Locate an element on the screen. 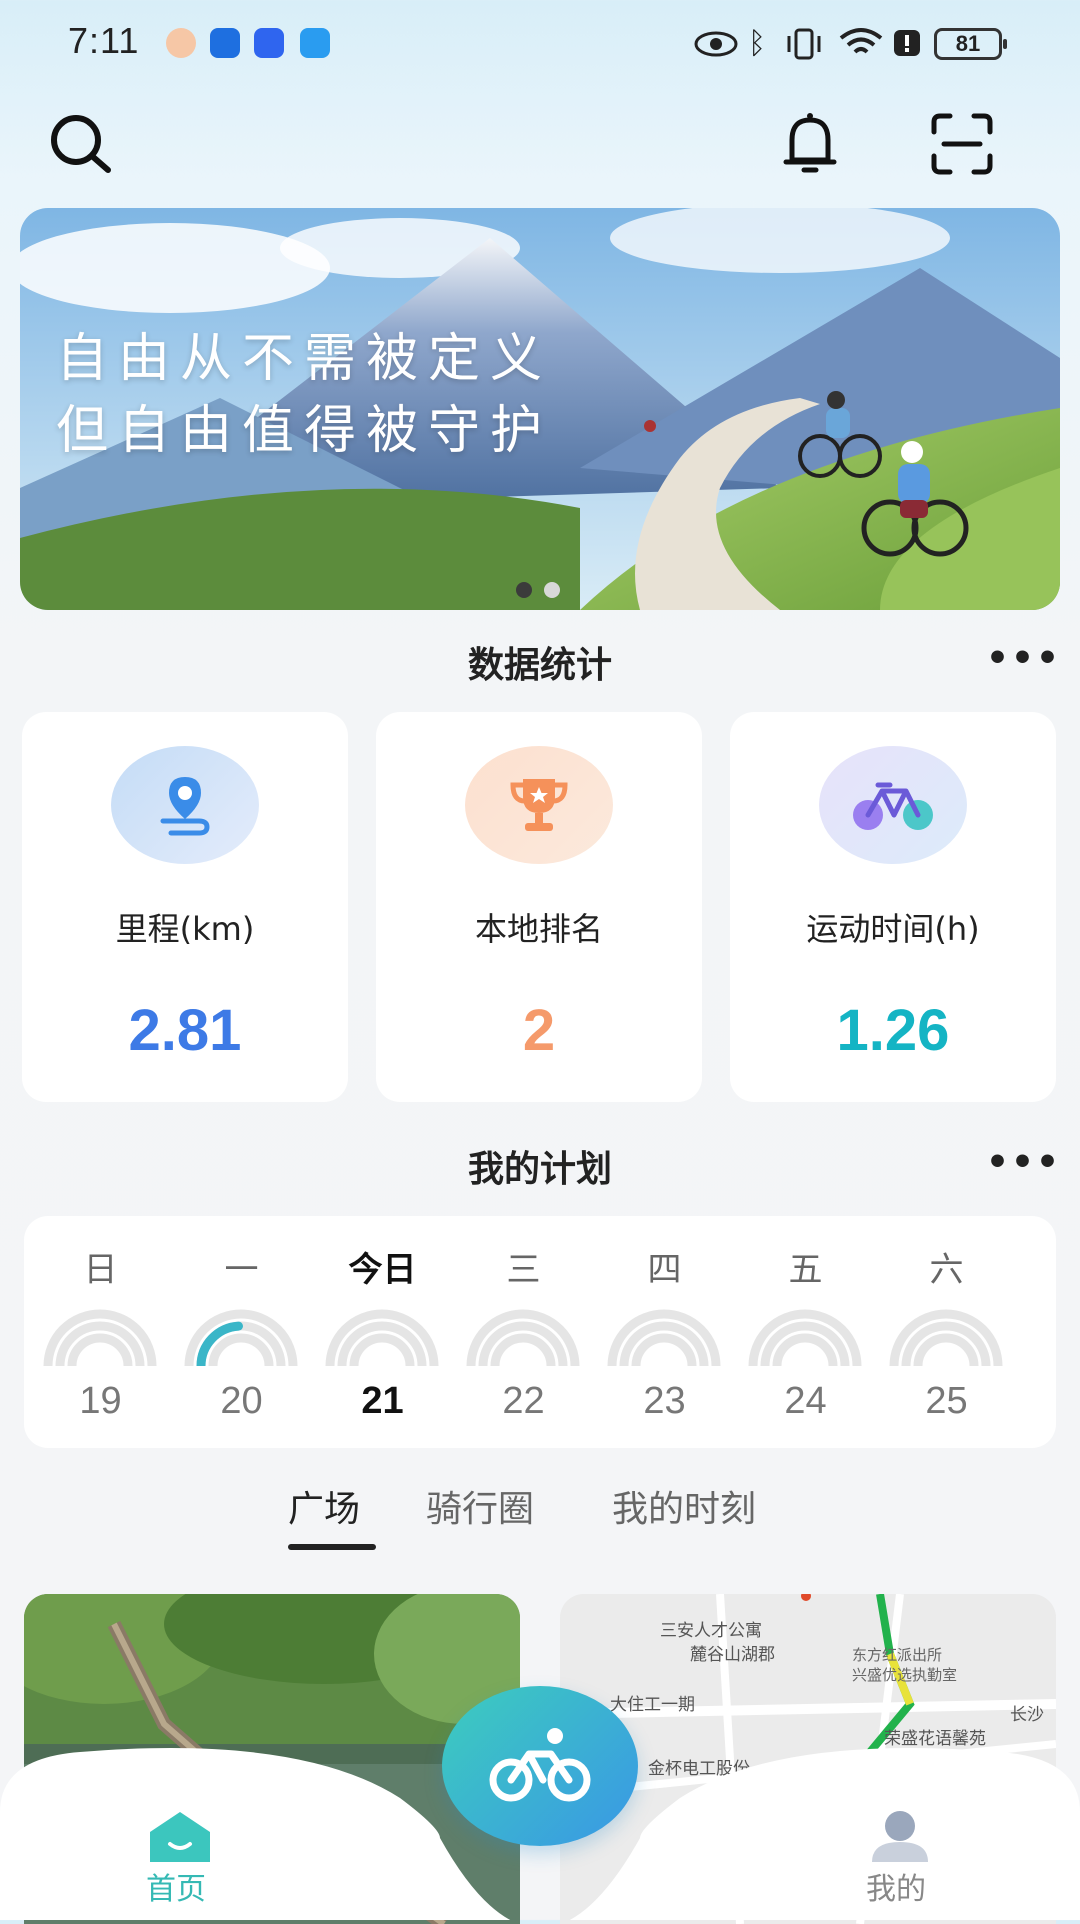  battery-indicator: 81 is located at coordinates (970, 44).